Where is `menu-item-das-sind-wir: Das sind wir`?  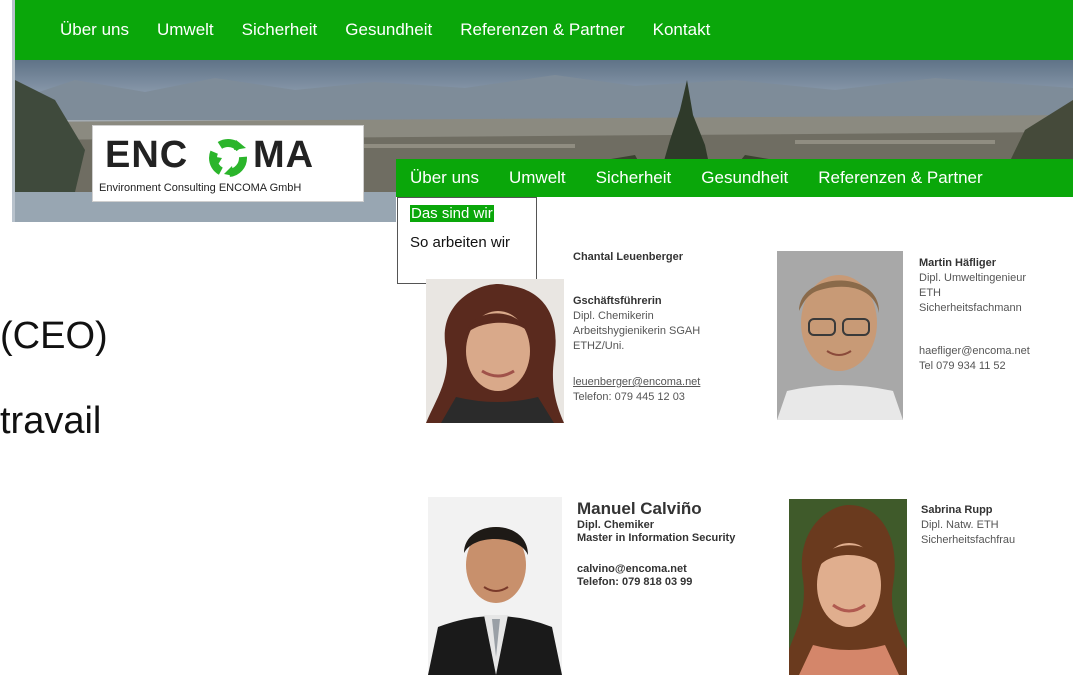 menu-item-das-sind-wir: Das sind wir is located at coordinates (452, 213).